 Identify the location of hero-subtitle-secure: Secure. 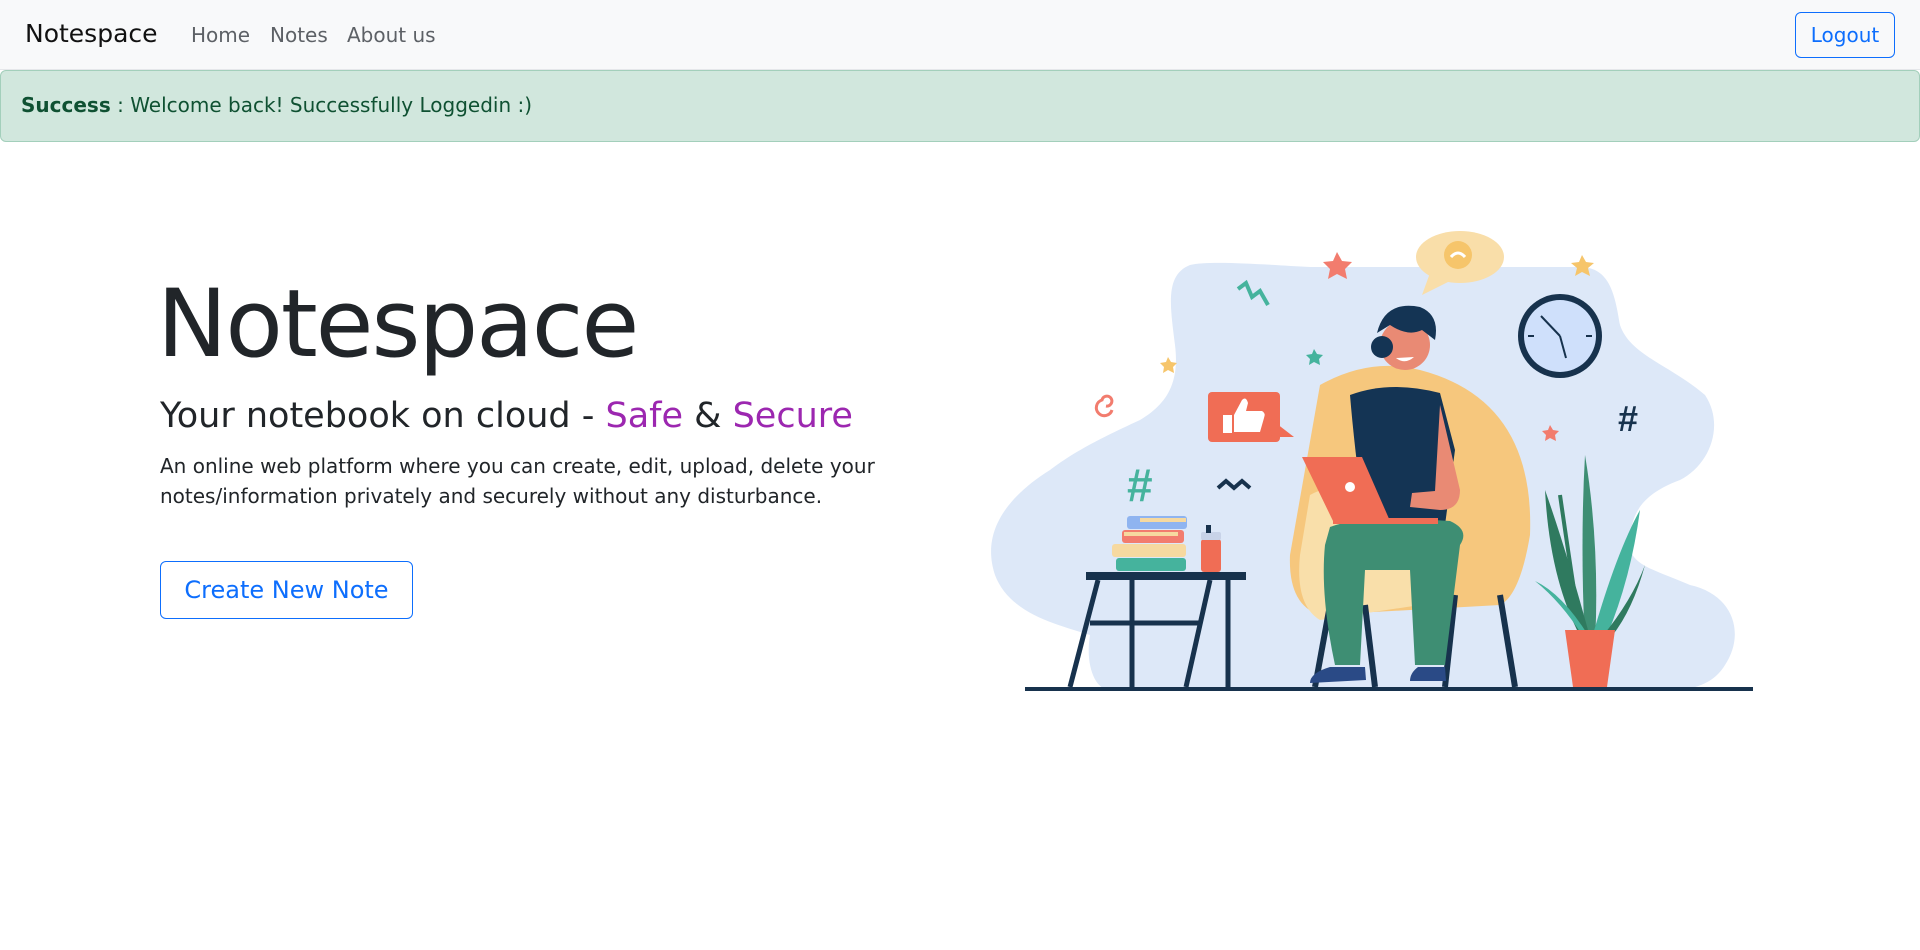
(792, 416).